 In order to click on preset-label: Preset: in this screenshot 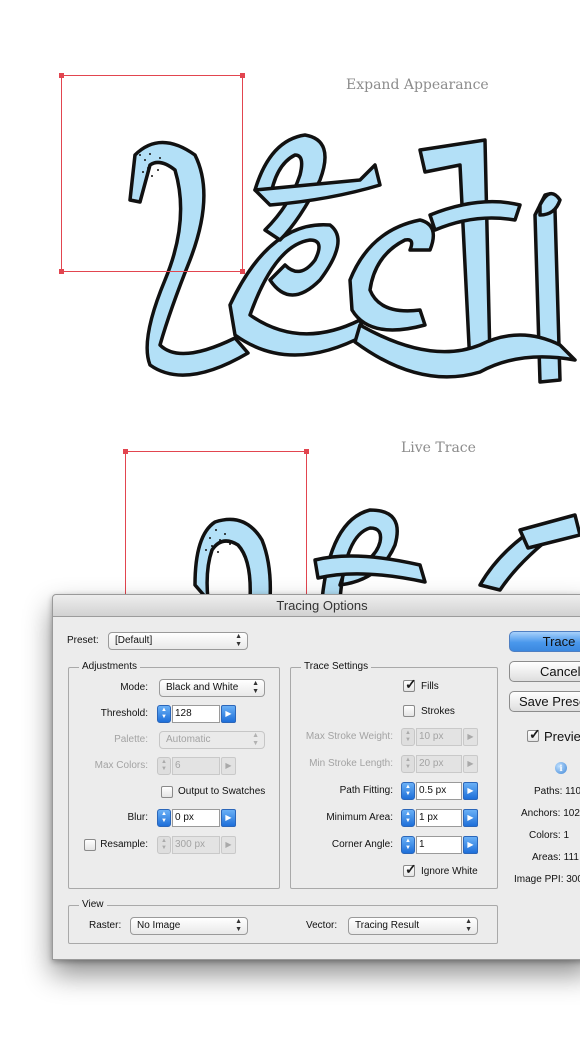, I will do `click(83, 640)`.